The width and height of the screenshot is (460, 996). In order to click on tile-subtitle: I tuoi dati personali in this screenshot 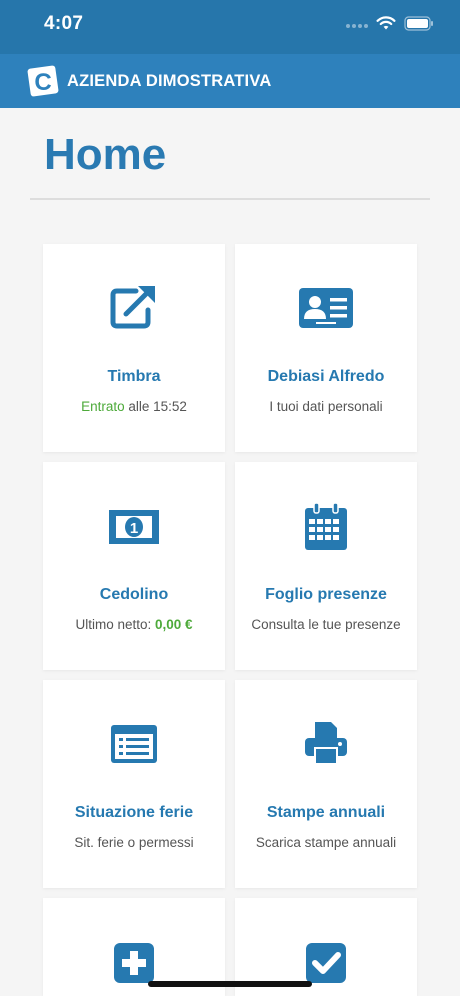, I will do `click(326, 406)`.